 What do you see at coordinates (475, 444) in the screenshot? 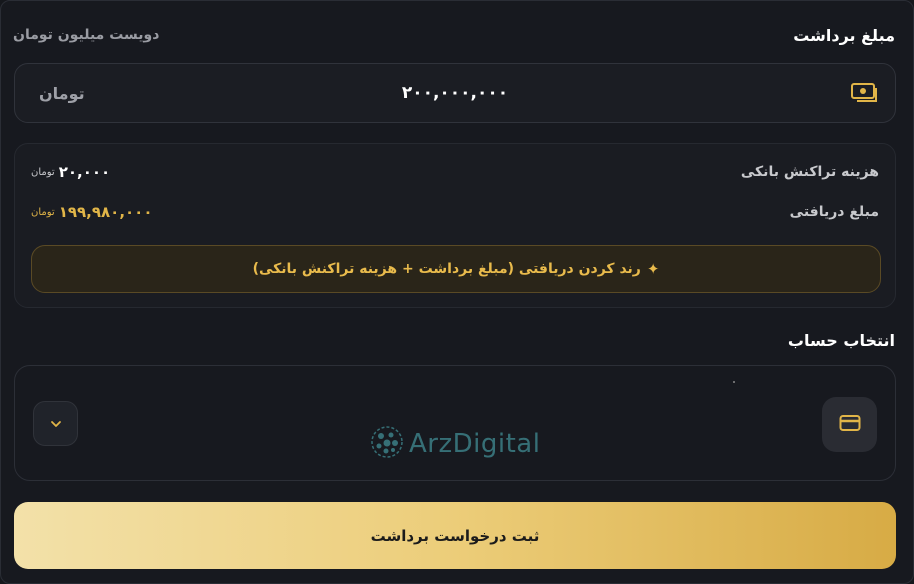
I see `watermark-text: ArzDigital` at bounding box center [475, 444].